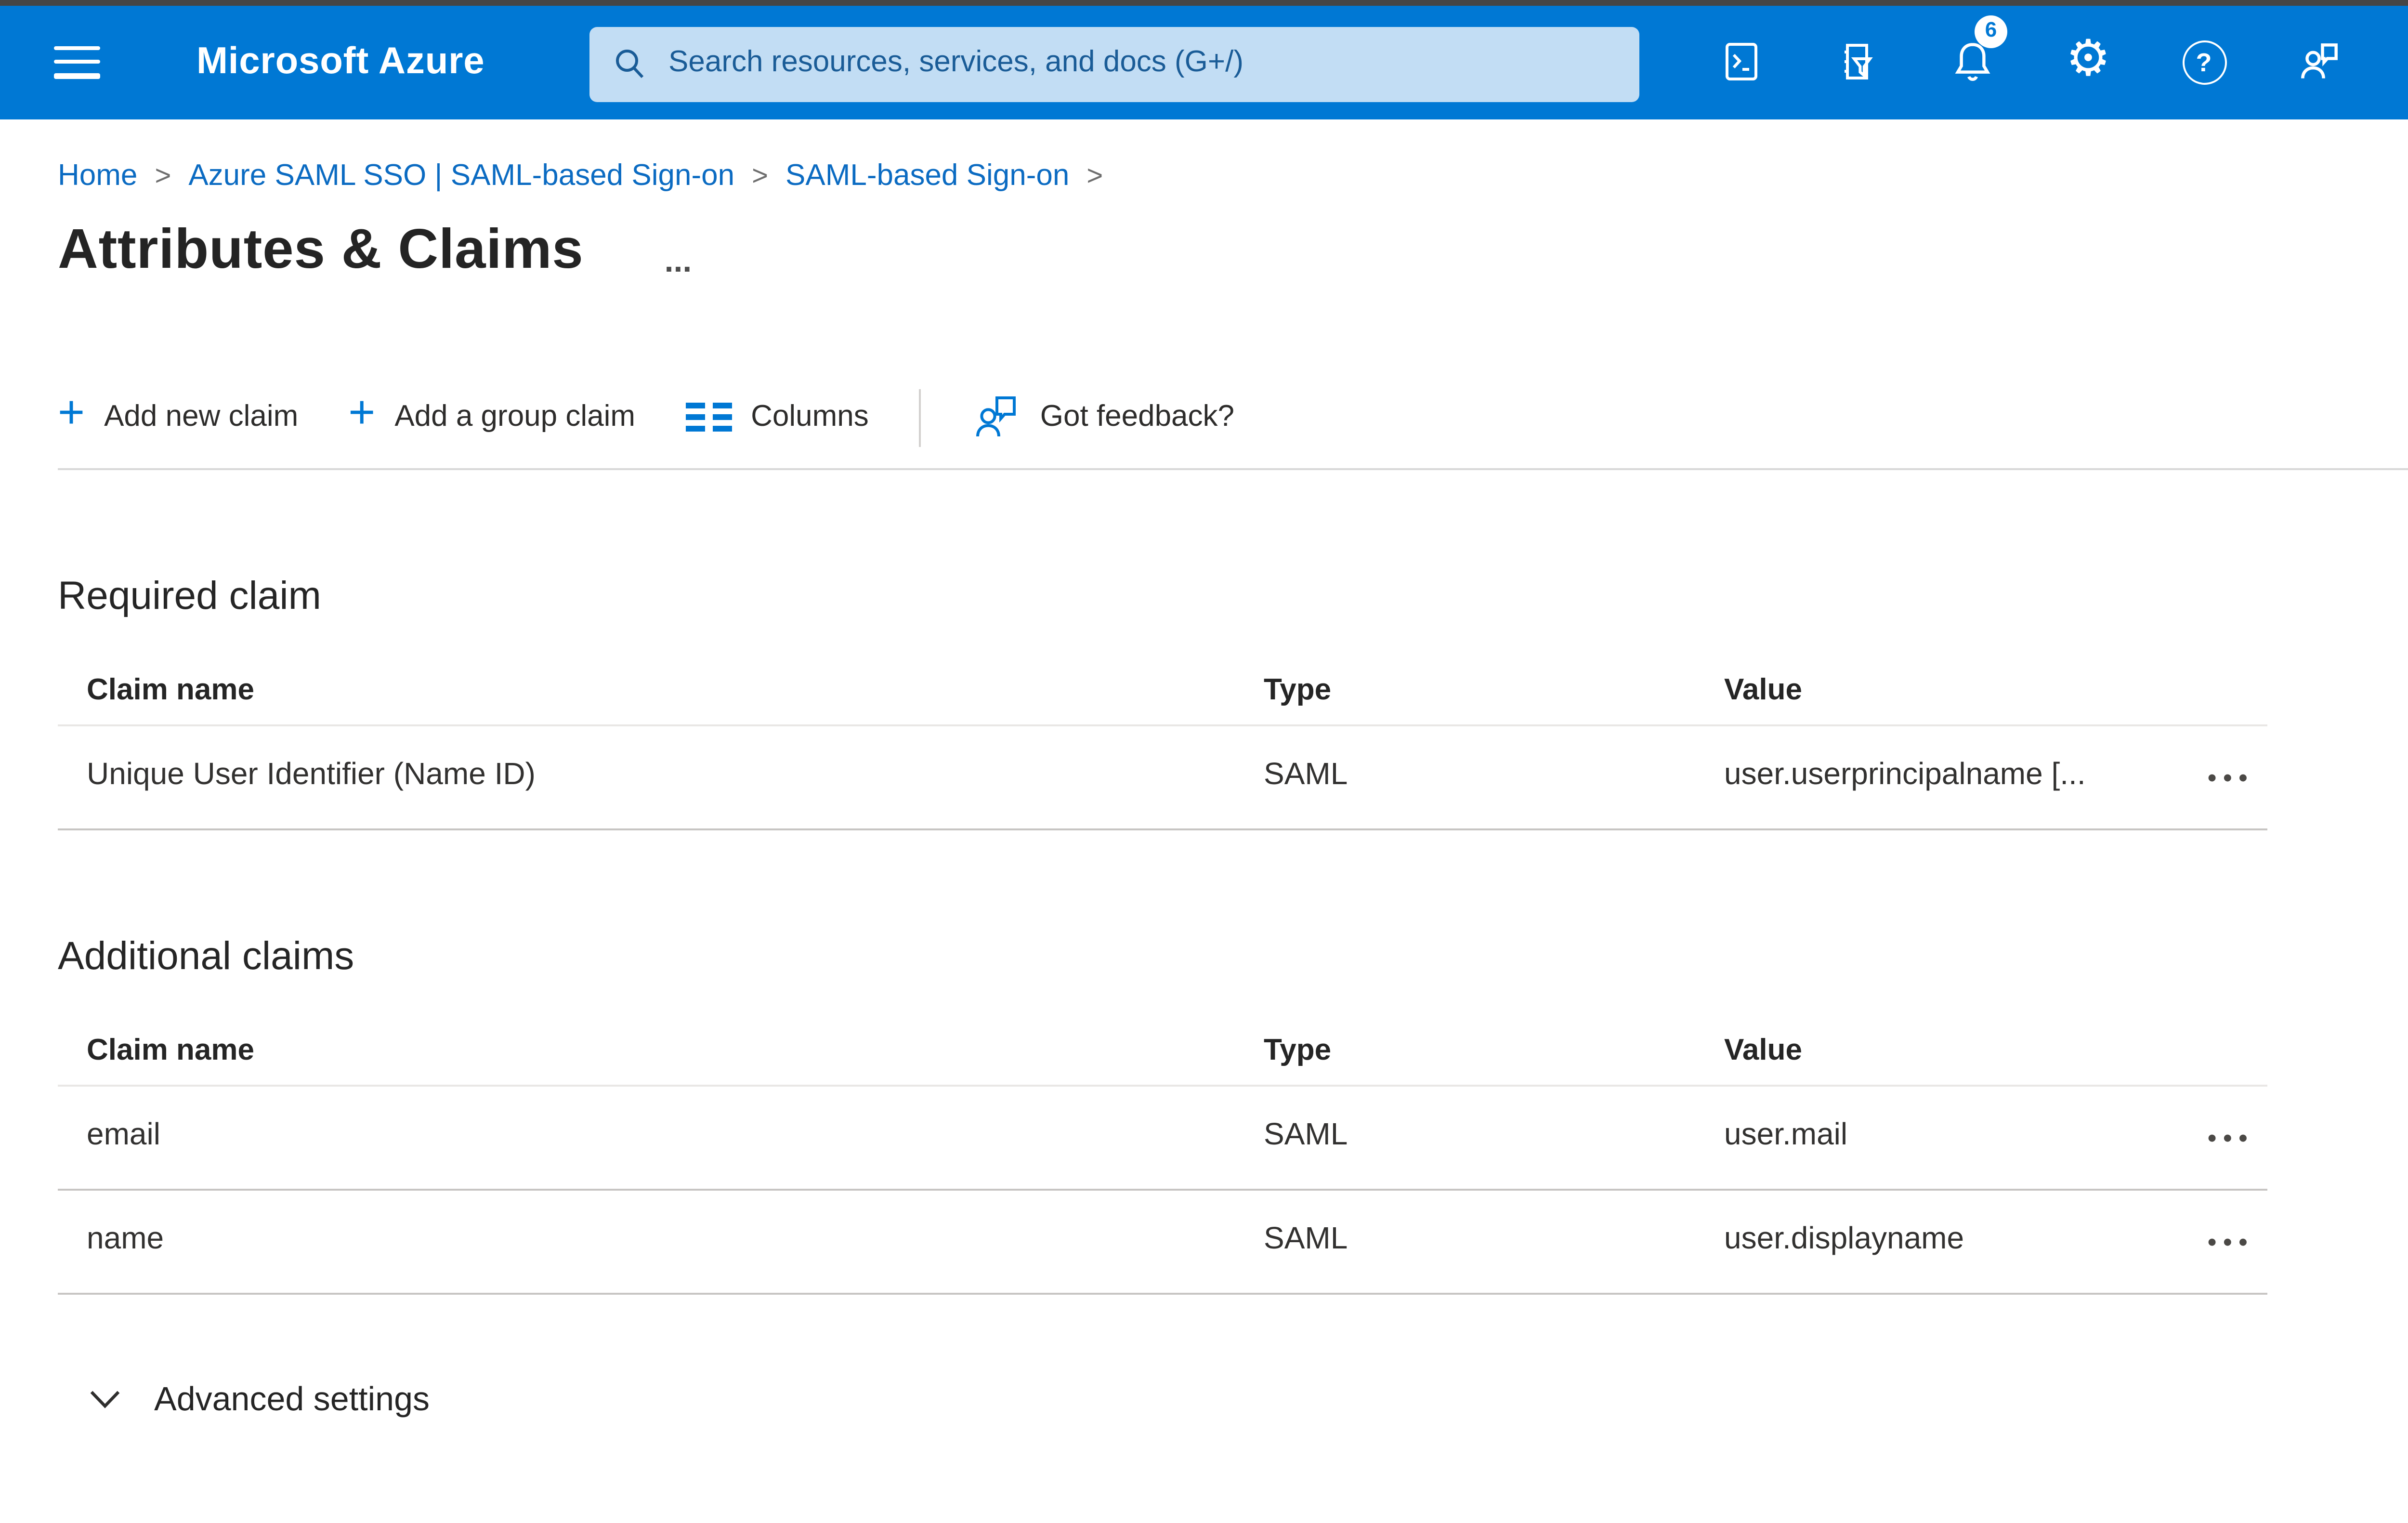 This screenshot has height=1523, width=2408. Describe the element at coordinates (340, 60) in the screenshot. I see `brand-logo: Microsoft Azure` at that location.